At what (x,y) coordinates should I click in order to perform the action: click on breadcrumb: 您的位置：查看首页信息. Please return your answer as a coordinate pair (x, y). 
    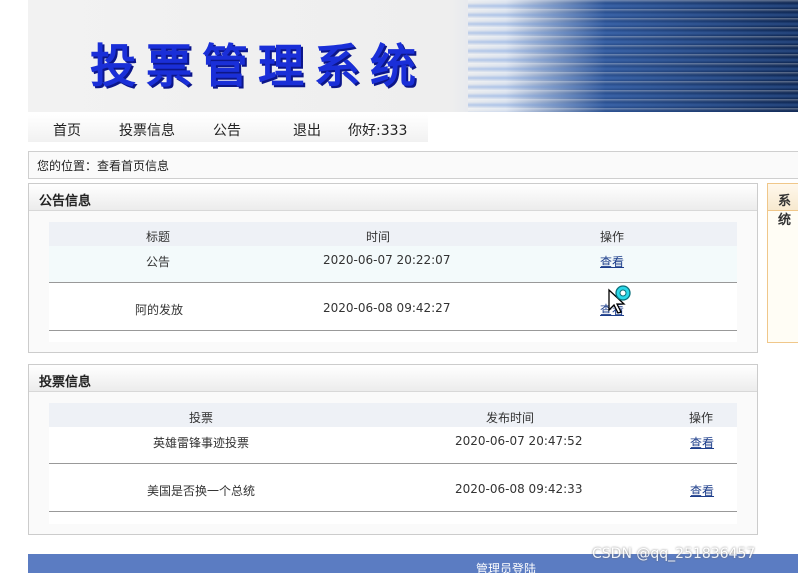
    Looking at the image, I should click on (413, 165).